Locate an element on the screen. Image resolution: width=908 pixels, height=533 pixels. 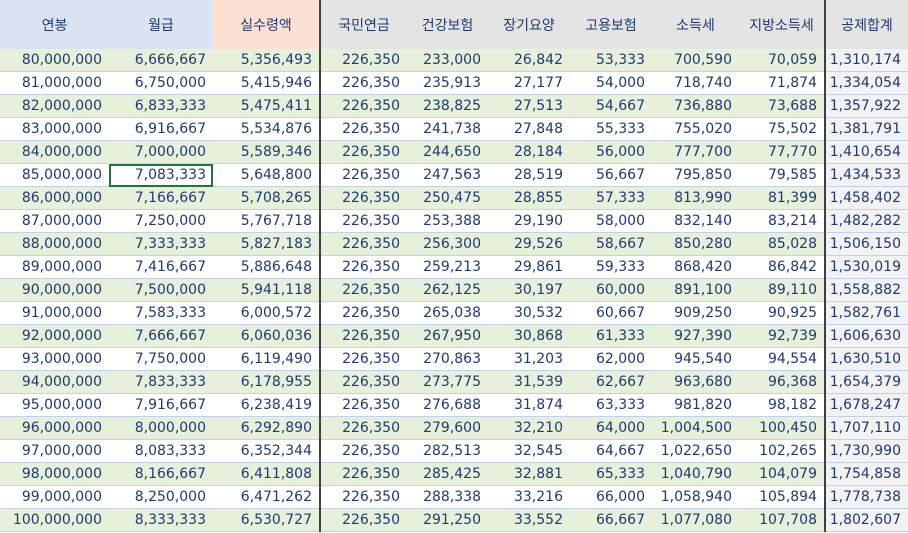
cell-monthly-salary: 6,833,333 is located at coordinates (161, 106).